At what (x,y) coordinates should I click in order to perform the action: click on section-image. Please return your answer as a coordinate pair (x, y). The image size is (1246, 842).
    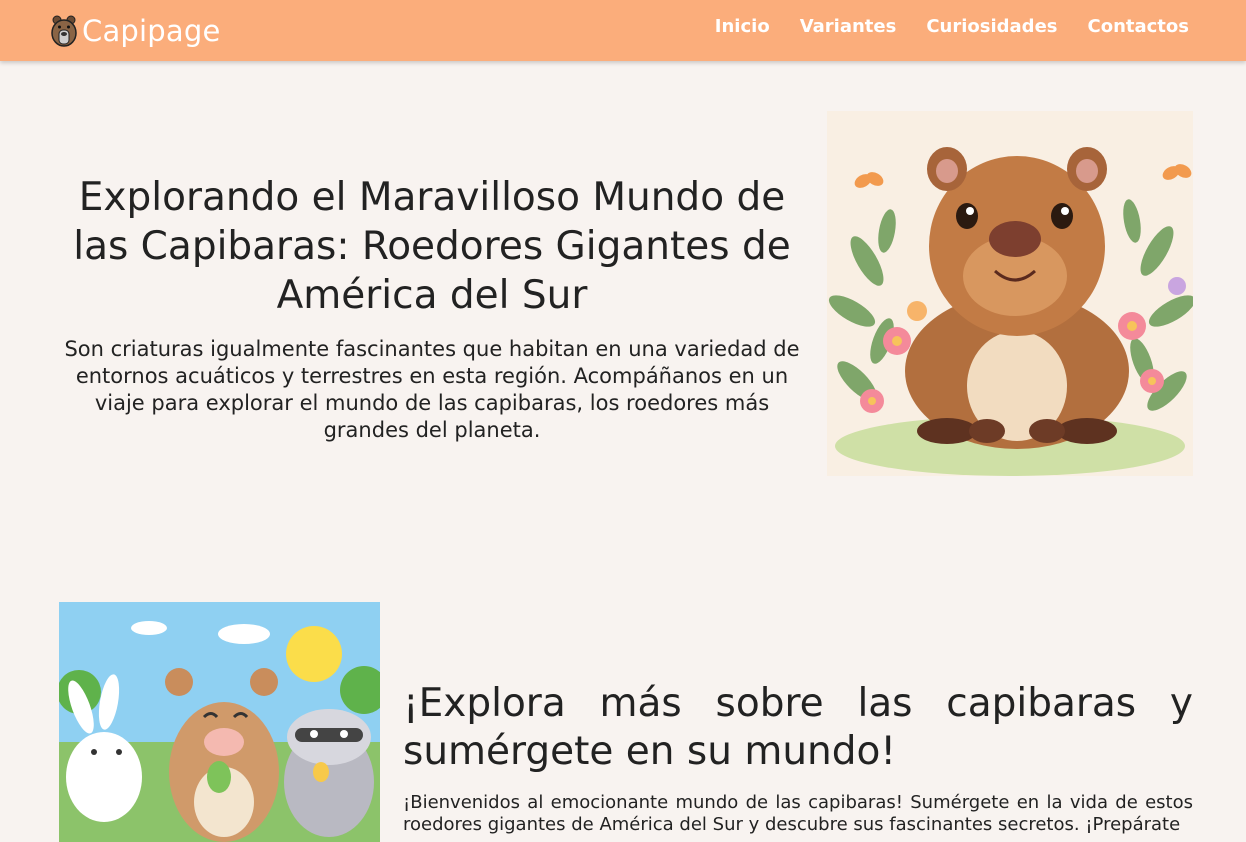
    Looking at the image, I should click on (219, 722).